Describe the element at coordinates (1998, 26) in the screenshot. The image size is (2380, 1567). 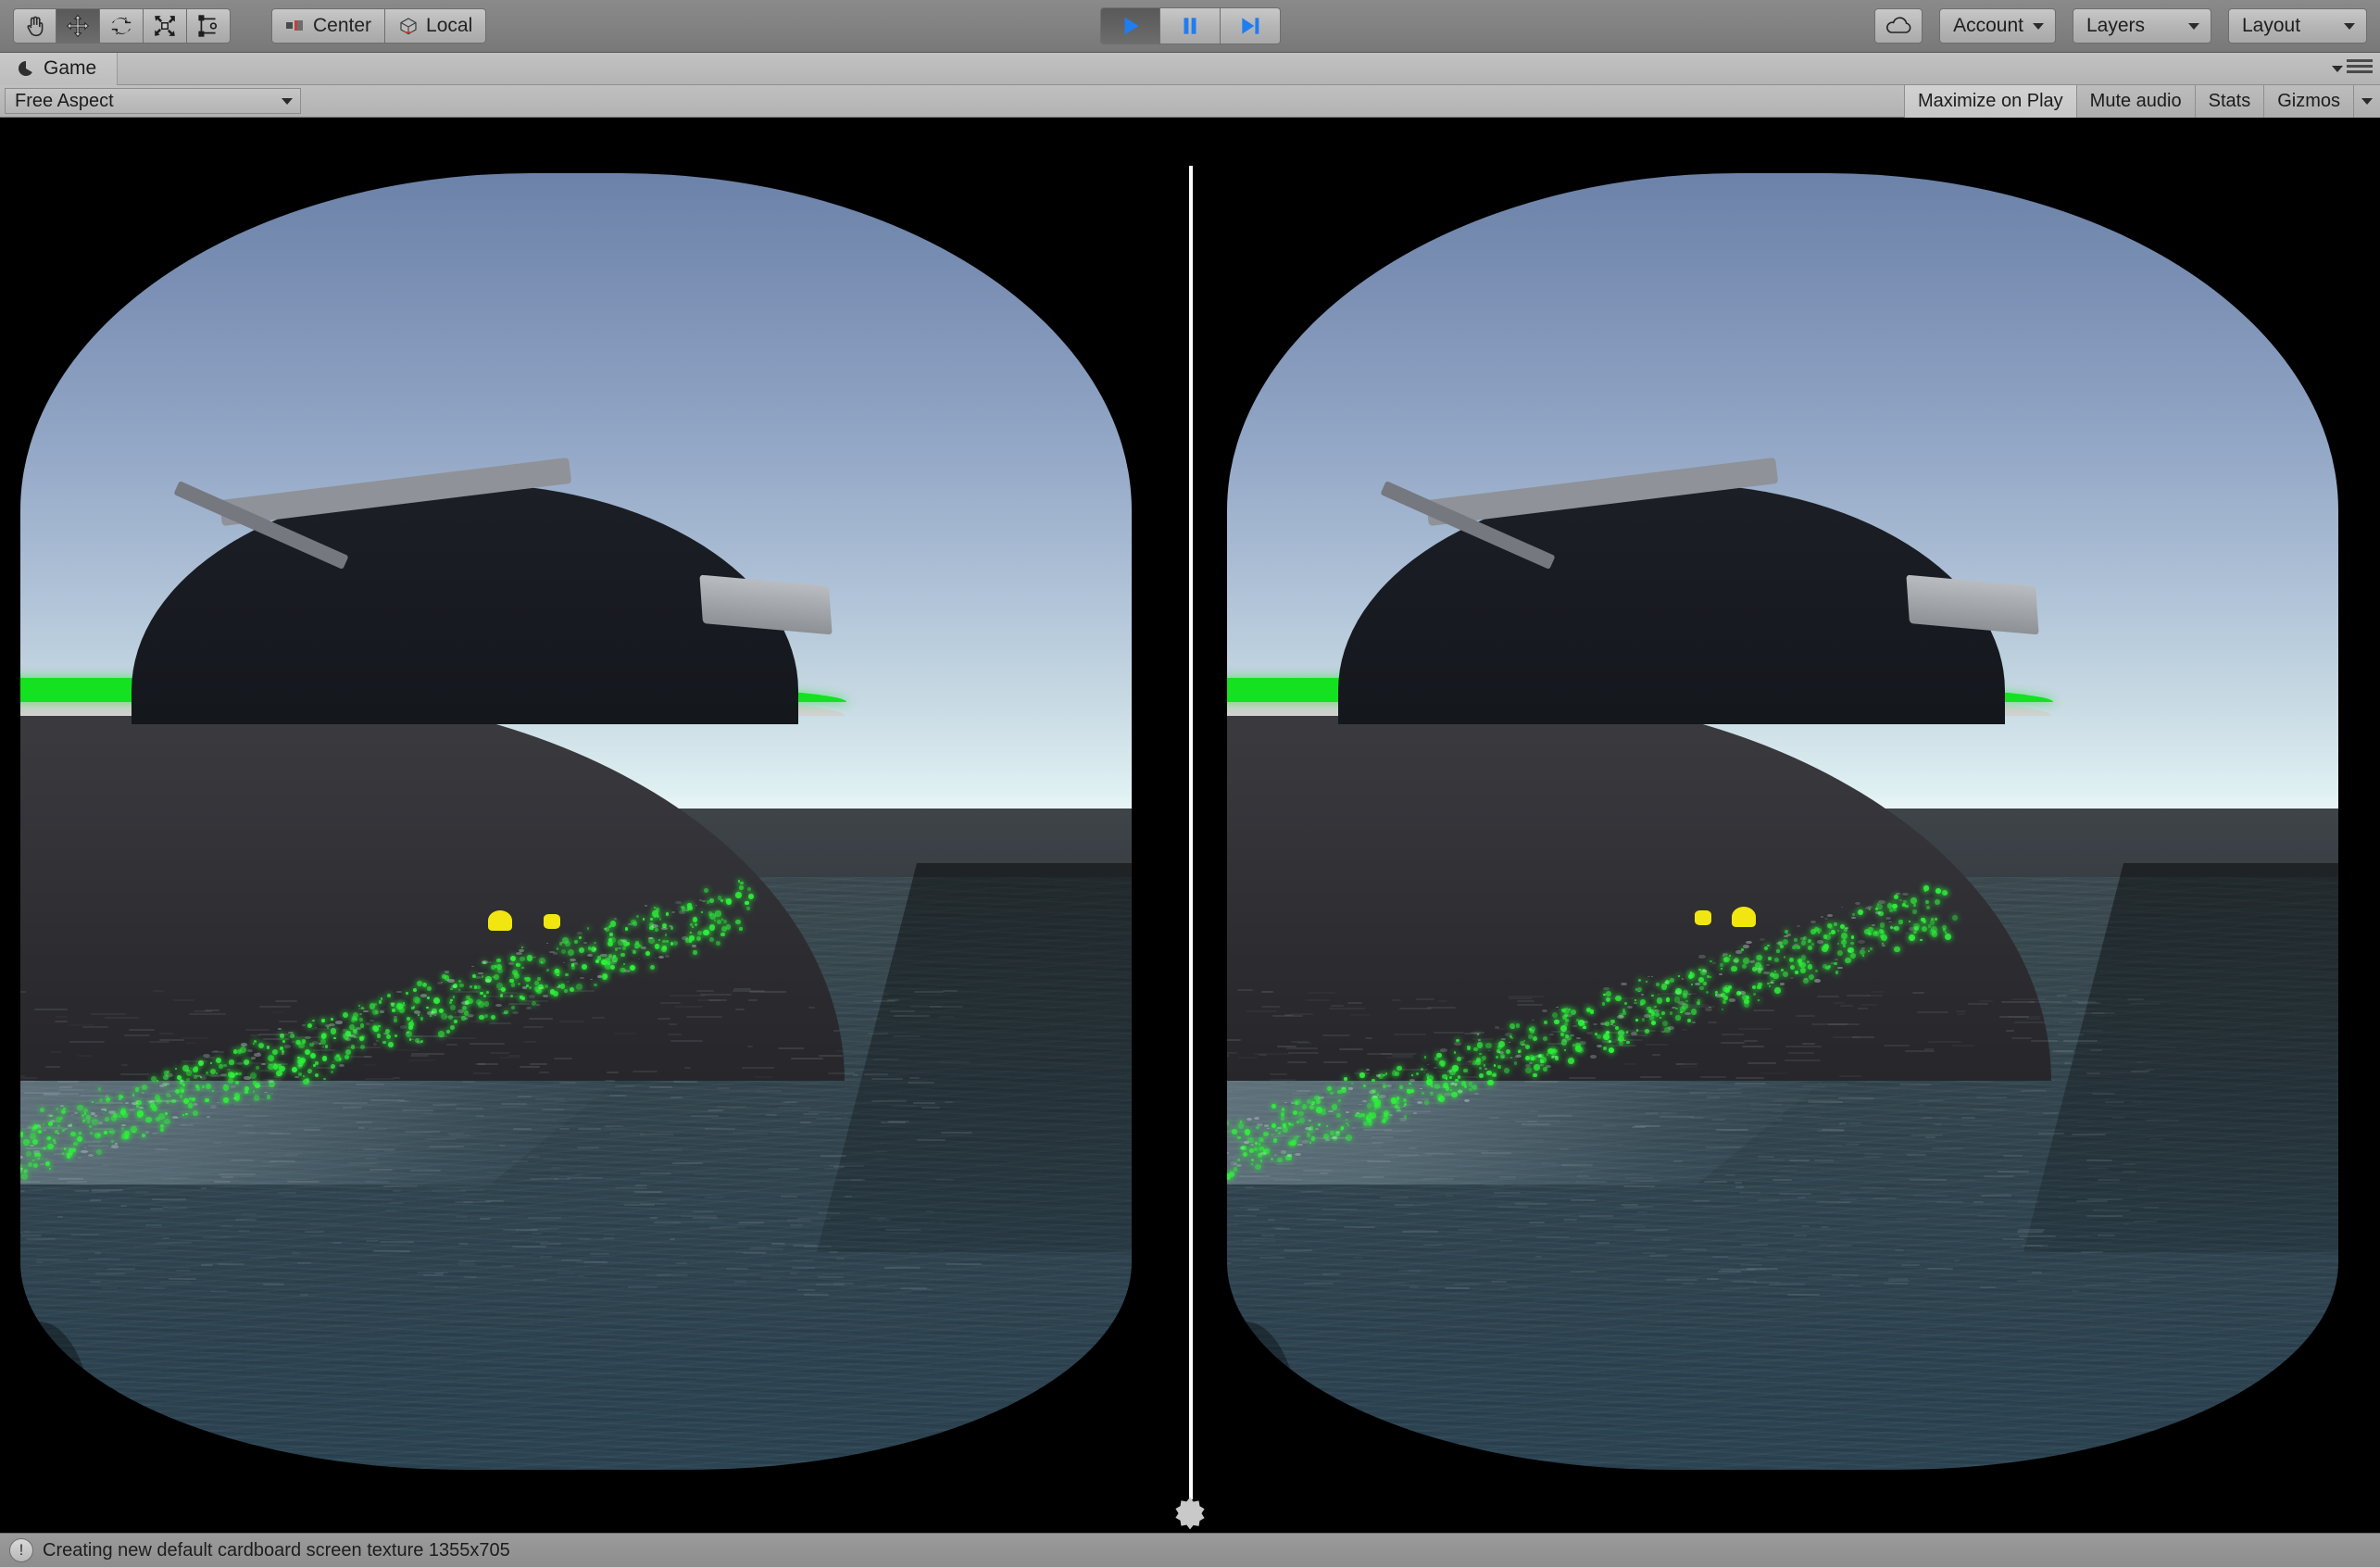
I see `account-dropdown: Account` at that location.